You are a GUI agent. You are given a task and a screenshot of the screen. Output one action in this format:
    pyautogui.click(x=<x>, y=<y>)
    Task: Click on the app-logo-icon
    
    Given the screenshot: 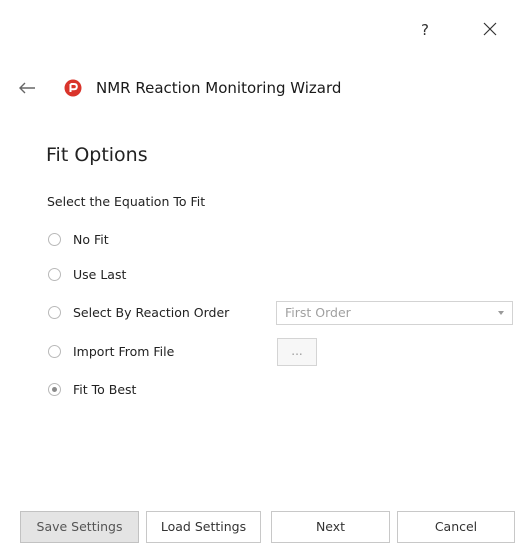 What is the action you would take?
    pyautogui.click(x=73, y=88)
    